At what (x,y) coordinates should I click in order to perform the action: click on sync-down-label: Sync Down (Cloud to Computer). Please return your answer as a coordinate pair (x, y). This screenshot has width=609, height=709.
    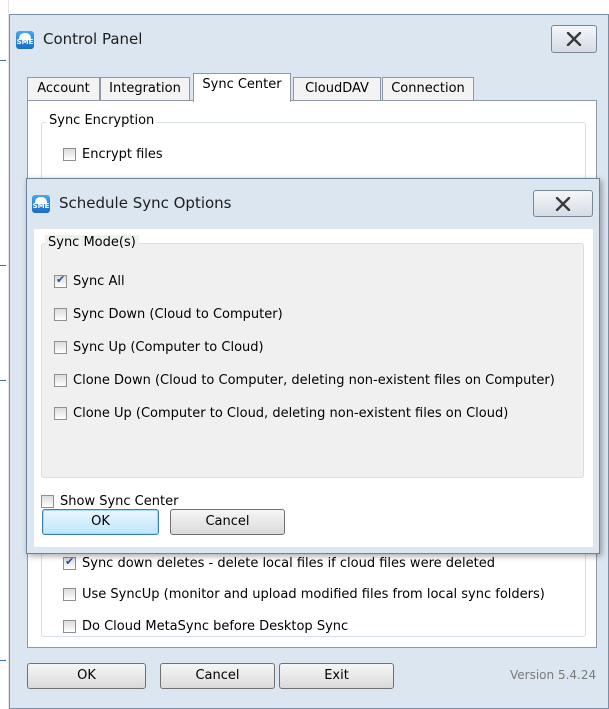
    Looking at the image, I should click on (178, 314).